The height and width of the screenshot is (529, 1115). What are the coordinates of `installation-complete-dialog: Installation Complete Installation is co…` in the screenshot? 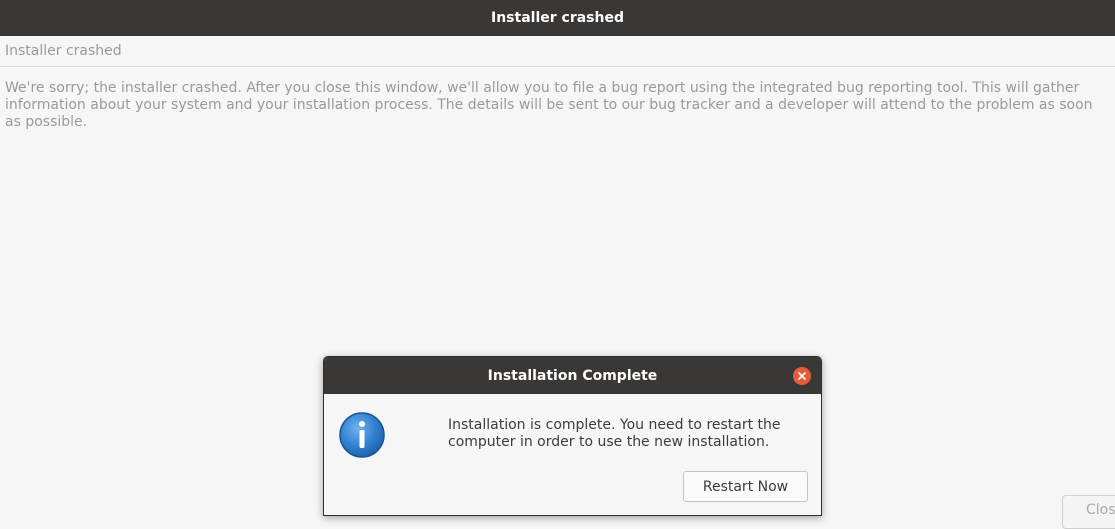 It's located at (572, 436).